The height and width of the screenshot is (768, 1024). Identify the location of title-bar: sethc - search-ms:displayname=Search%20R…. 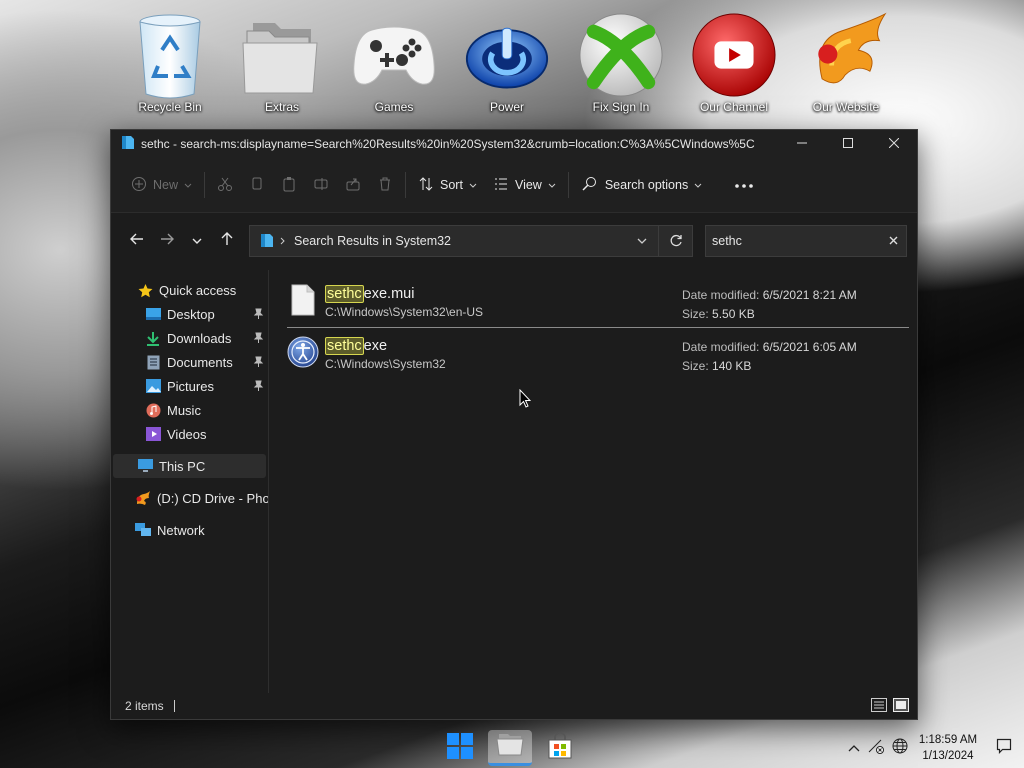
(514, 144).